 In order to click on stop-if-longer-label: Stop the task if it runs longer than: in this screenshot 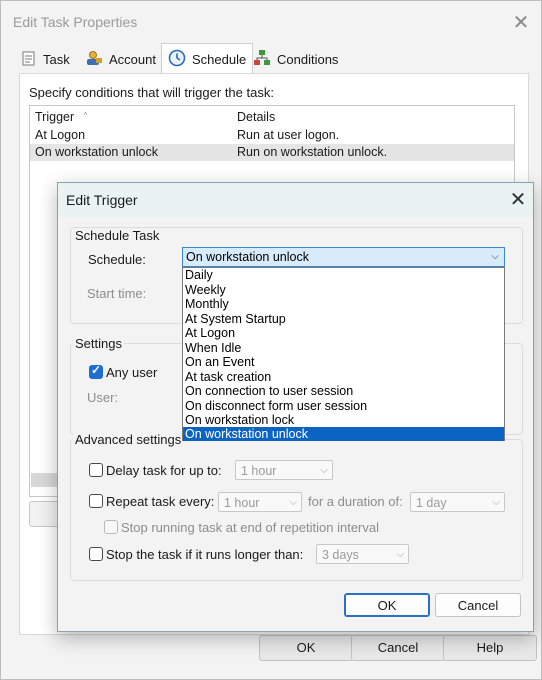, I will do `click(205, 554)`.